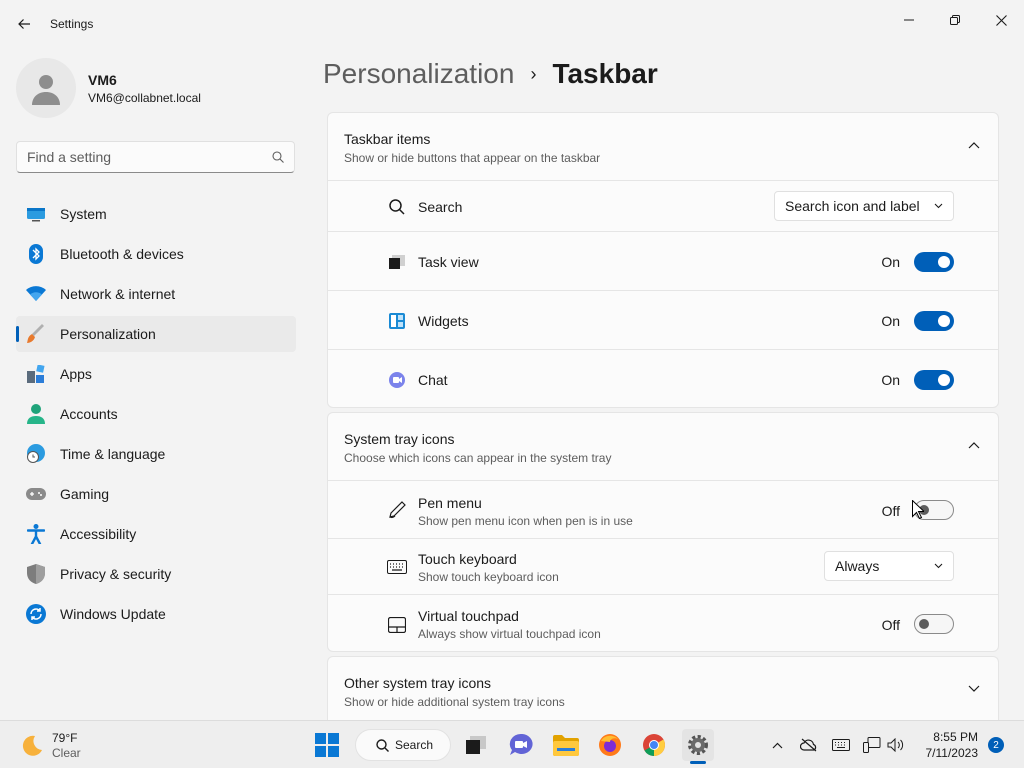 This screenshot has width=1024, height=768. I want to click on back-button, so click(24, 24).